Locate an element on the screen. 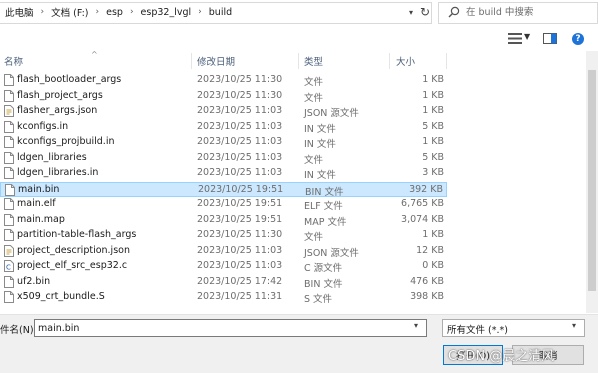 This screenshot has width=598, height=373. file-type-dropdown-icon: ▾ is located at coordinates (574, 325).